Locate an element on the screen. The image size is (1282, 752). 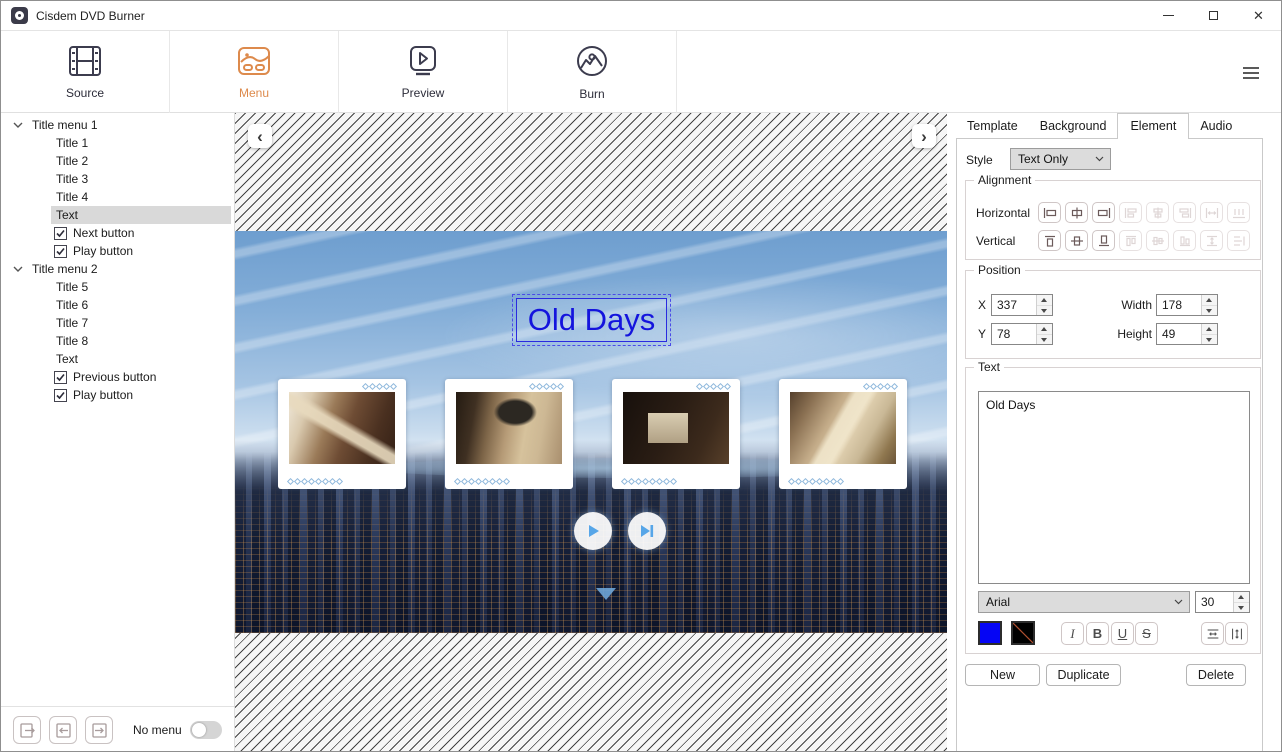
tree-item-title-1: Title 1 is located at coordinates (117, 143).